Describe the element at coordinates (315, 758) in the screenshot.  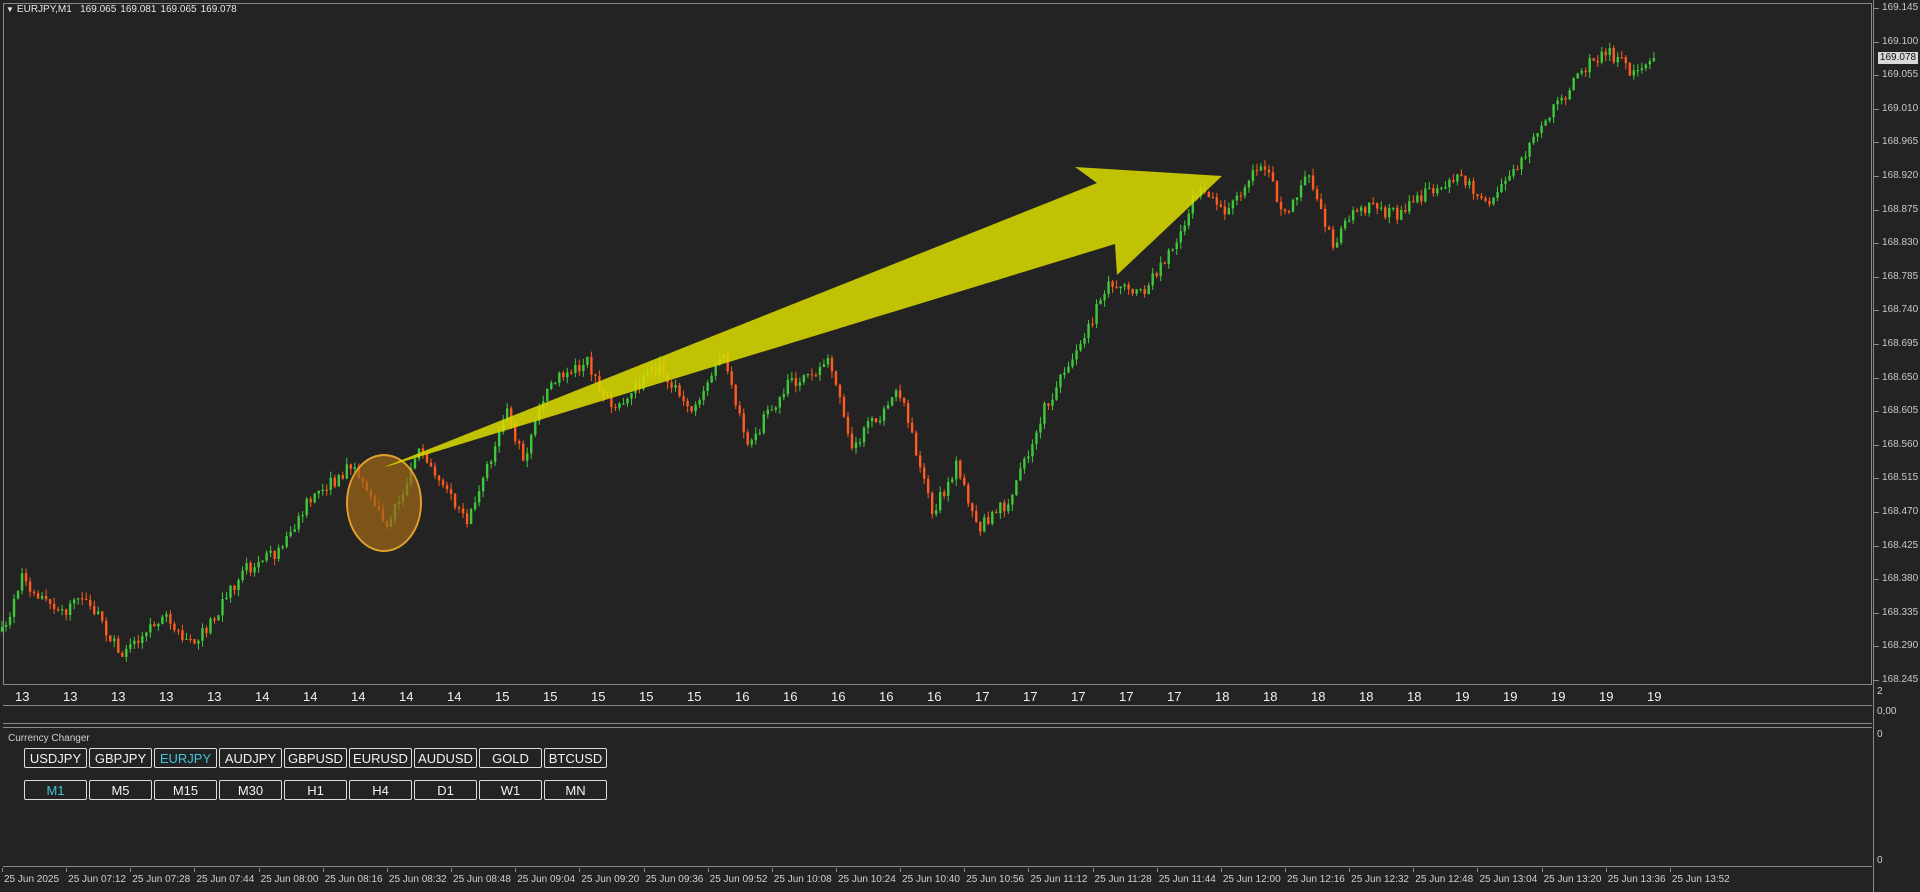
I see `currency-button-gbpusd: GBPUSD` at that location.